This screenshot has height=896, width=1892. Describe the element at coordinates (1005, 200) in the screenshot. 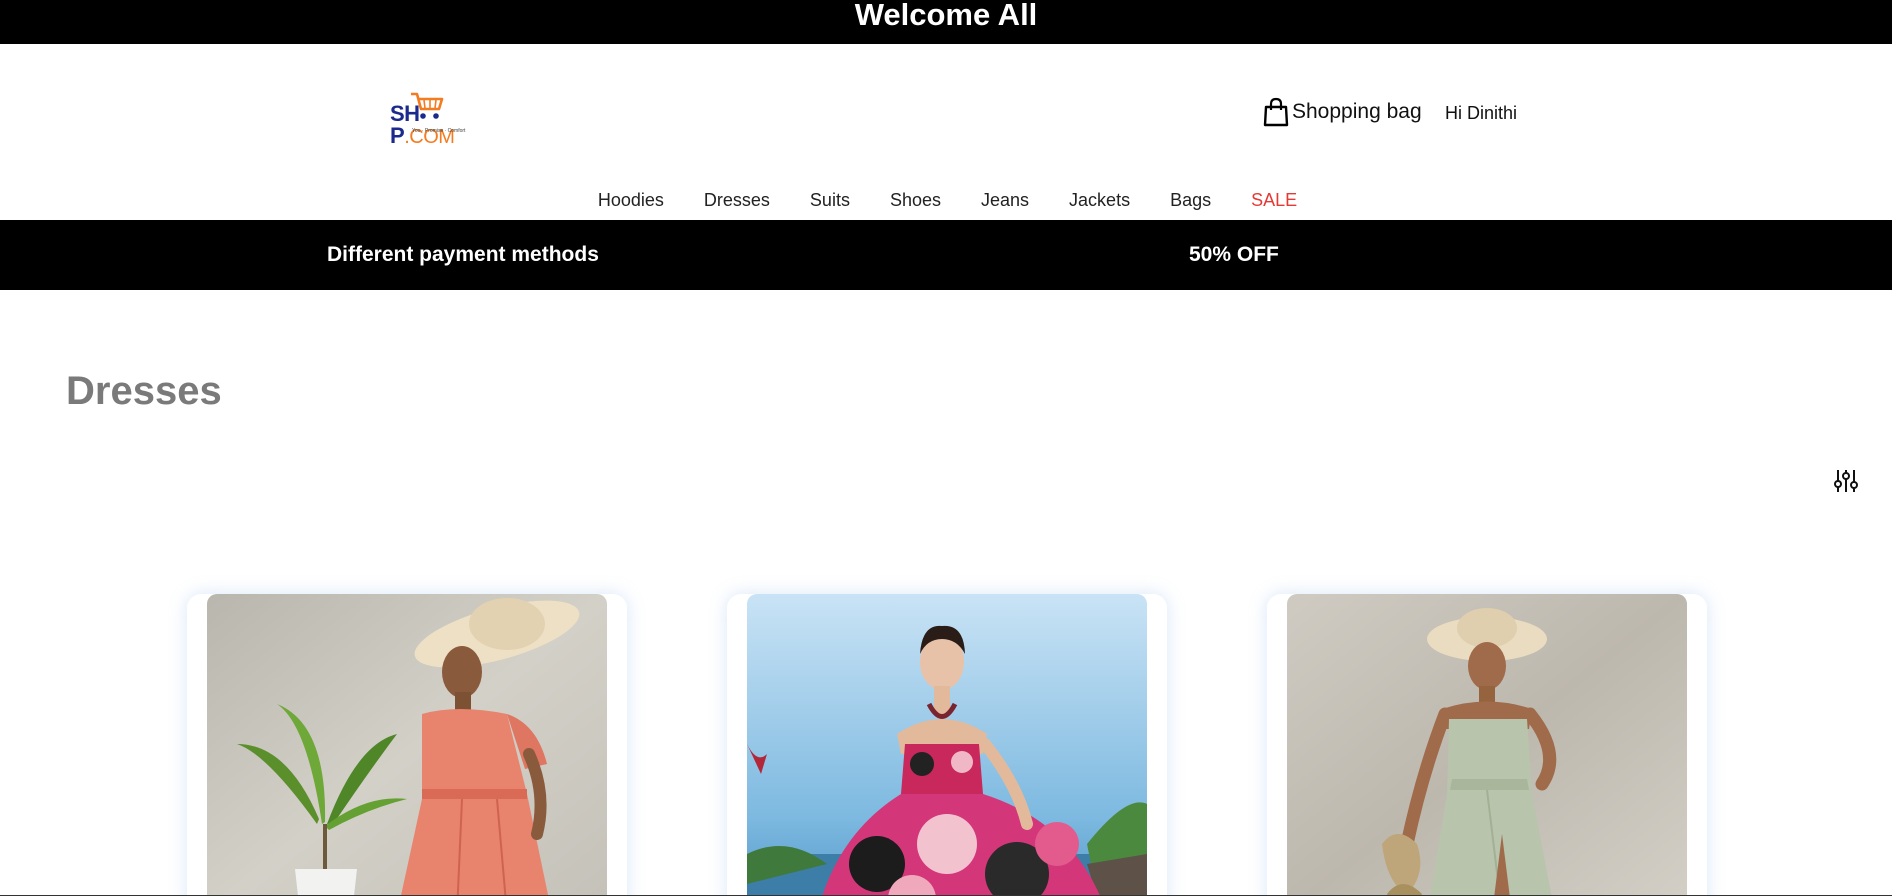

I see `nav-item-jeans: Jeans` at that location.